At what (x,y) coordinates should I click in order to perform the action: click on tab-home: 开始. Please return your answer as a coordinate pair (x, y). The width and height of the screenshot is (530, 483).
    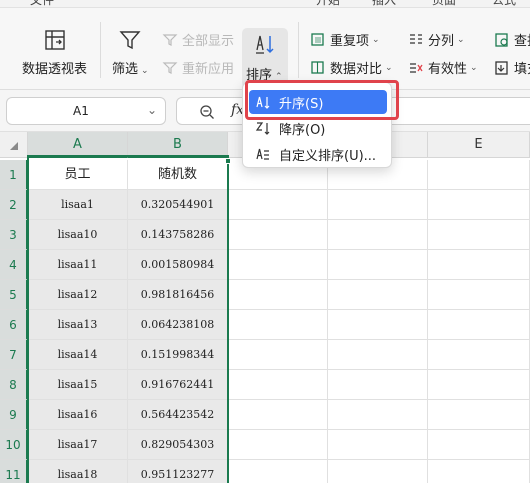
    Looking at the image, I should click on (328, 3).